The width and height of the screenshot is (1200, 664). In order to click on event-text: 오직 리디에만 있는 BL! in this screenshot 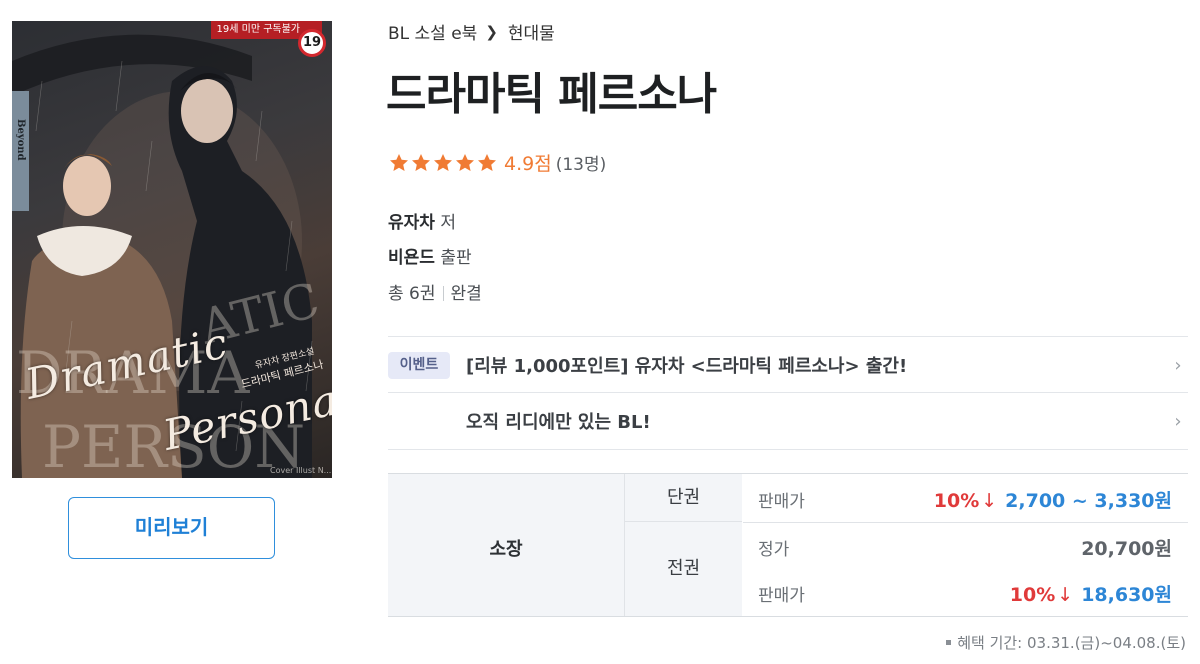, I will do `click(558, 422)`.